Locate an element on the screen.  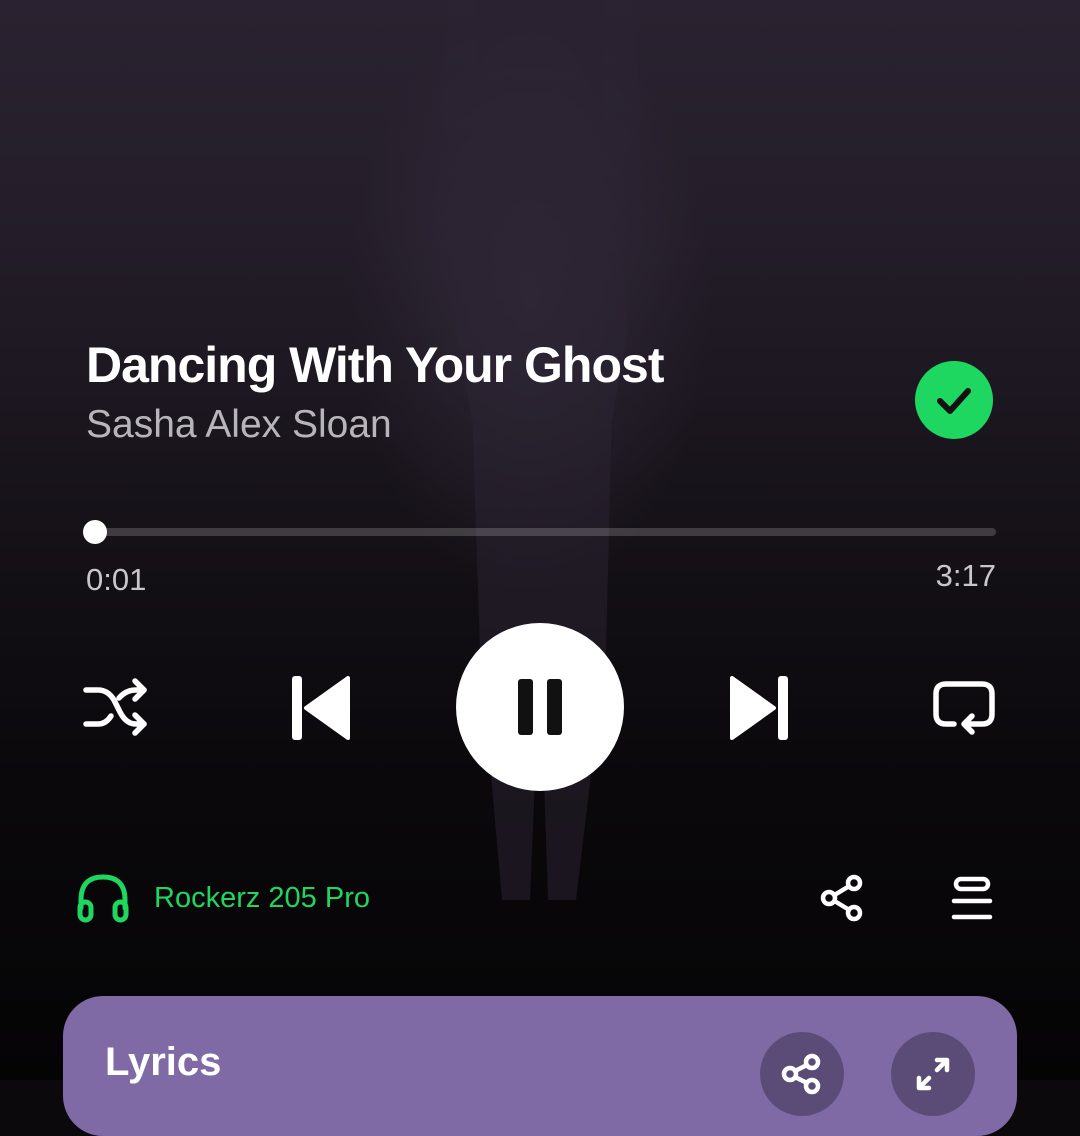
previous-button is located at coordinates (320, 708).